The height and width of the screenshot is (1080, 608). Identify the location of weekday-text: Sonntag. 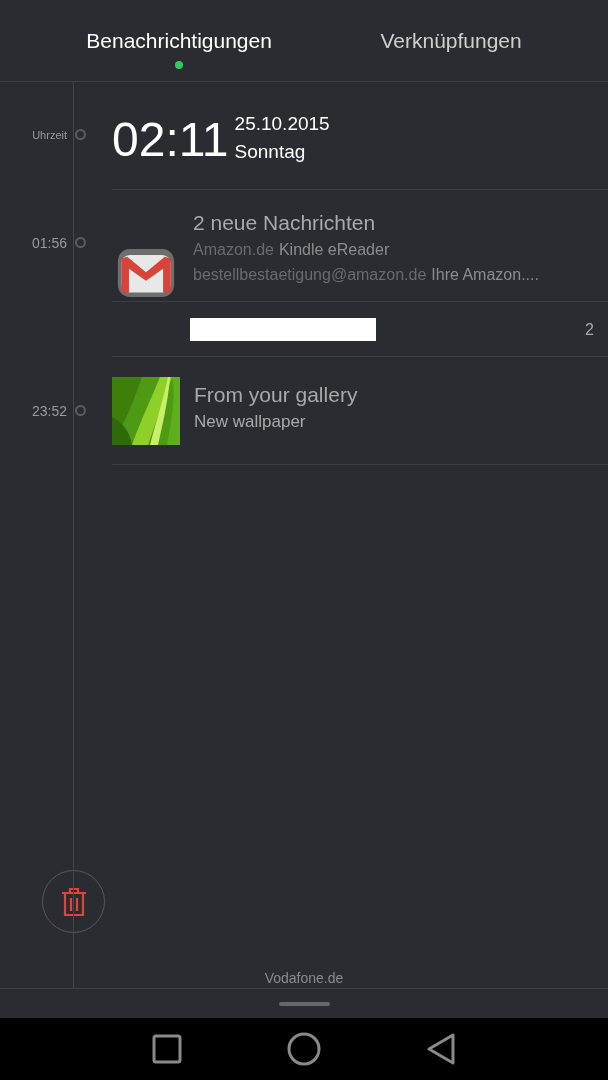
(270, 152).